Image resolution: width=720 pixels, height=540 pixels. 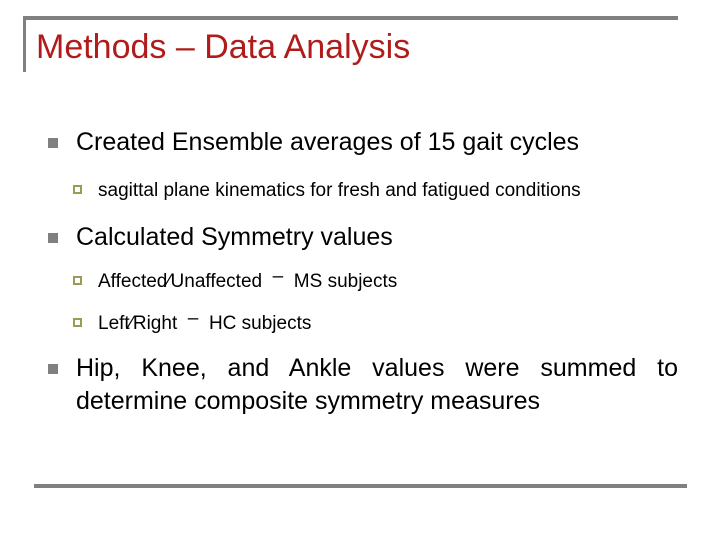 I want to click on title-left-rule, so click(x=24, y=44).